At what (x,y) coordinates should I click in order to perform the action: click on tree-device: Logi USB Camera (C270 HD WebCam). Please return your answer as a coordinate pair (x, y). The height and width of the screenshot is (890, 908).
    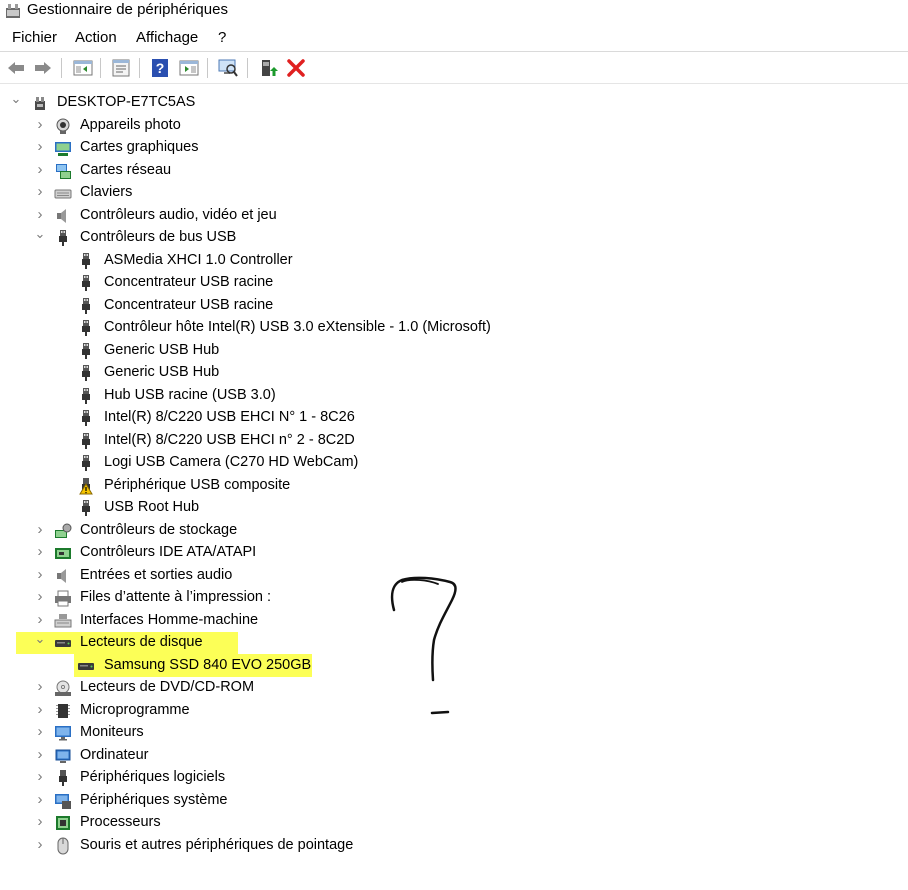
    Looking at the image, I should click on (450, 463).